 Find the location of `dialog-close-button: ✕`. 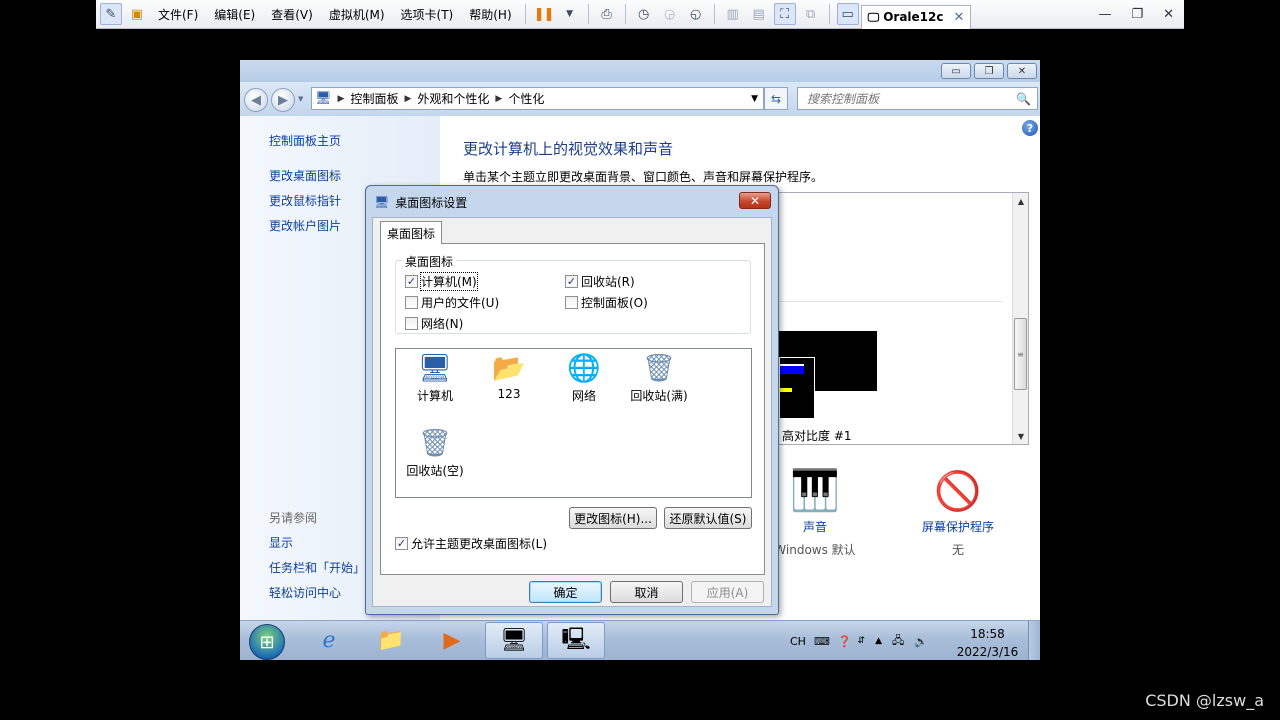

dialog-close-button: ✕ is located at coordinates (755, 200).